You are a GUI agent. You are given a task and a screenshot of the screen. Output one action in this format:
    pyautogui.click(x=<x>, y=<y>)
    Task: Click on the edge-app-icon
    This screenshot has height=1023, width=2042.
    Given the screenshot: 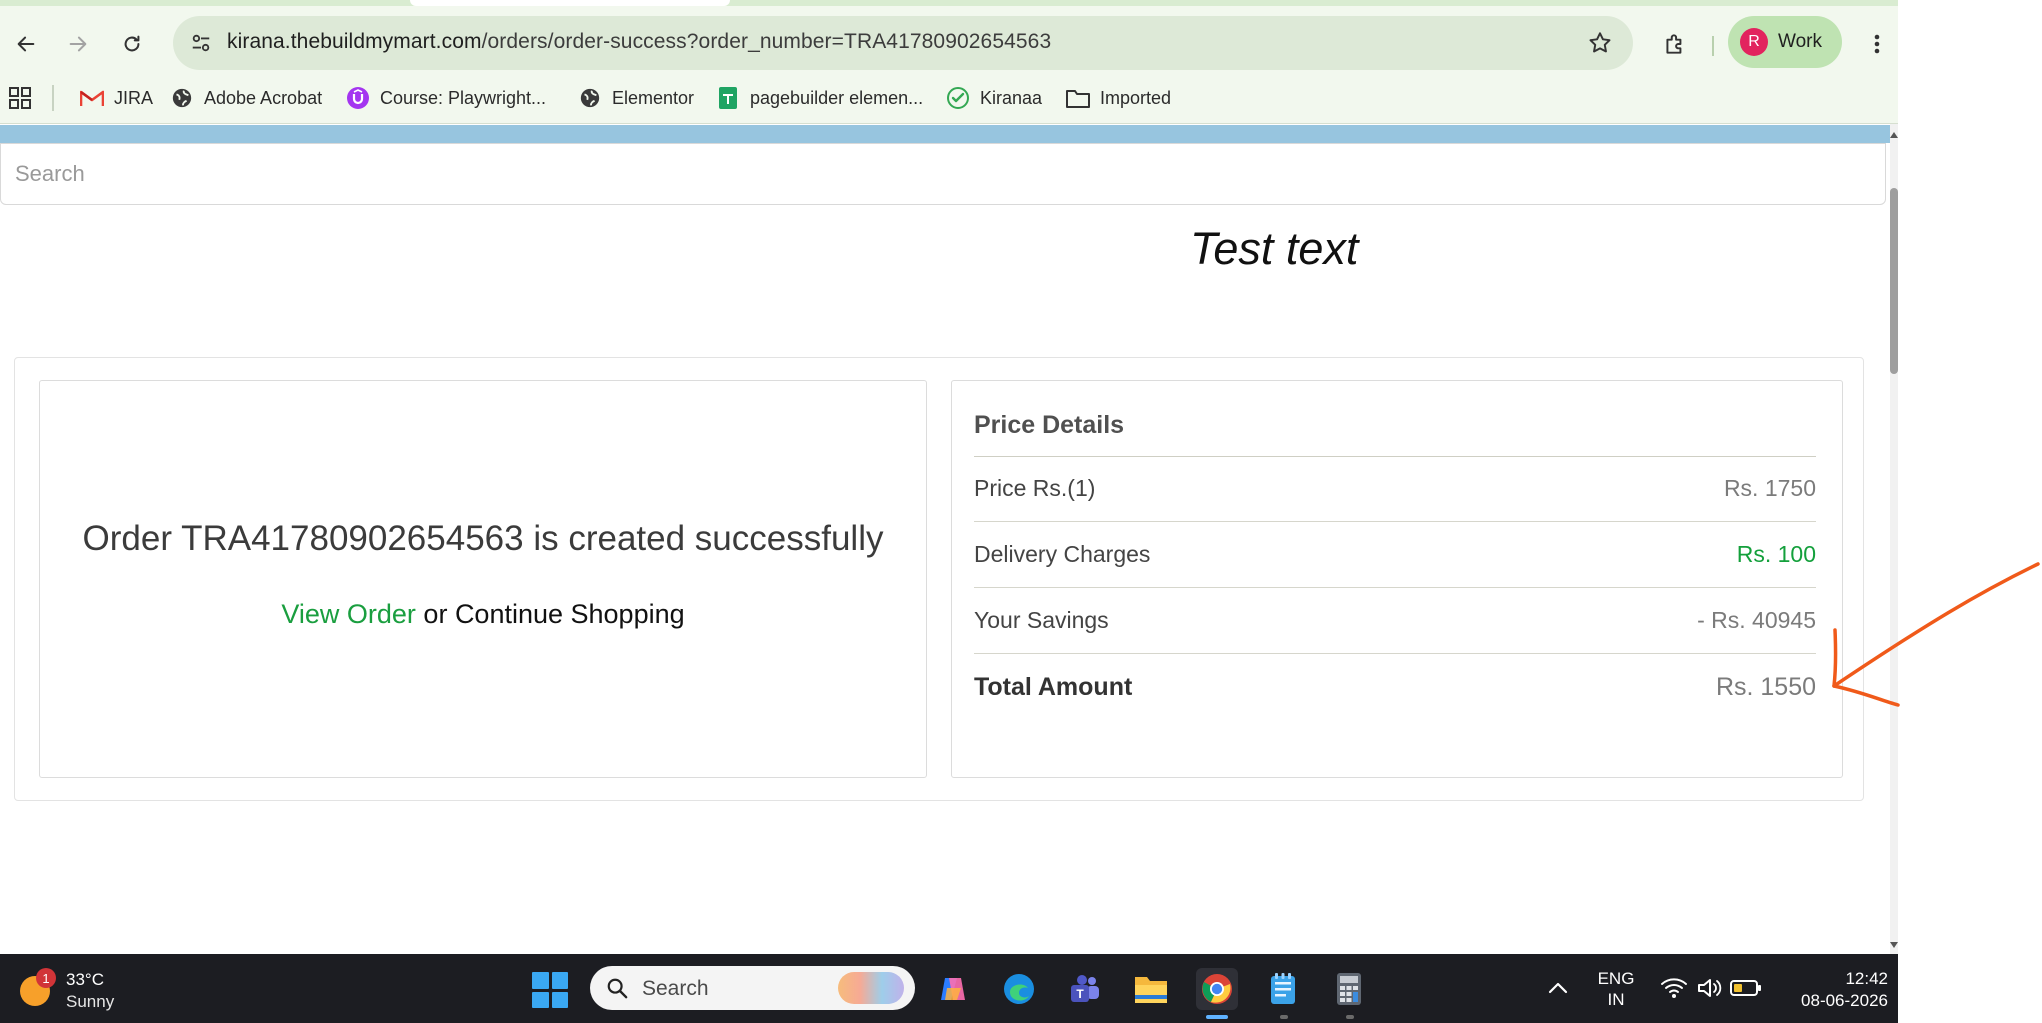 What is the action you would take?
    pyautogui.click(x=1019, y=989)
    